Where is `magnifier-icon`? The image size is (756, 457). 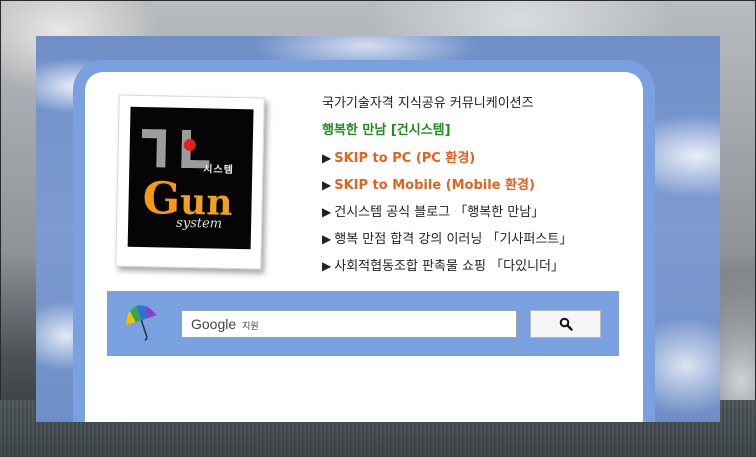 magnifier-icon is located at coordinates (566, 324).